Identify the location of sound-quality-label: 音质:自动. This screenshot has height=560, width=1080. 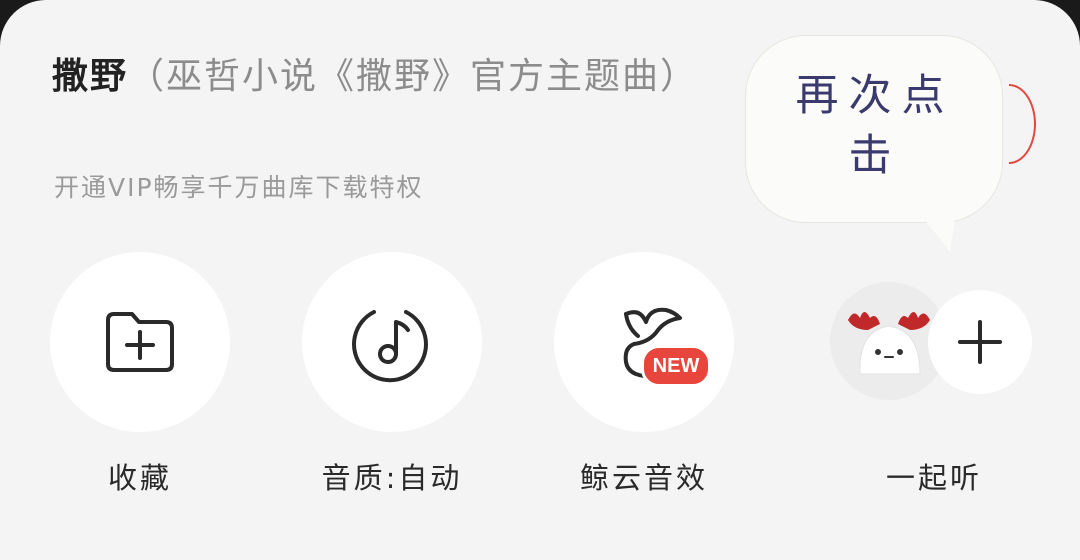
(392, 478).